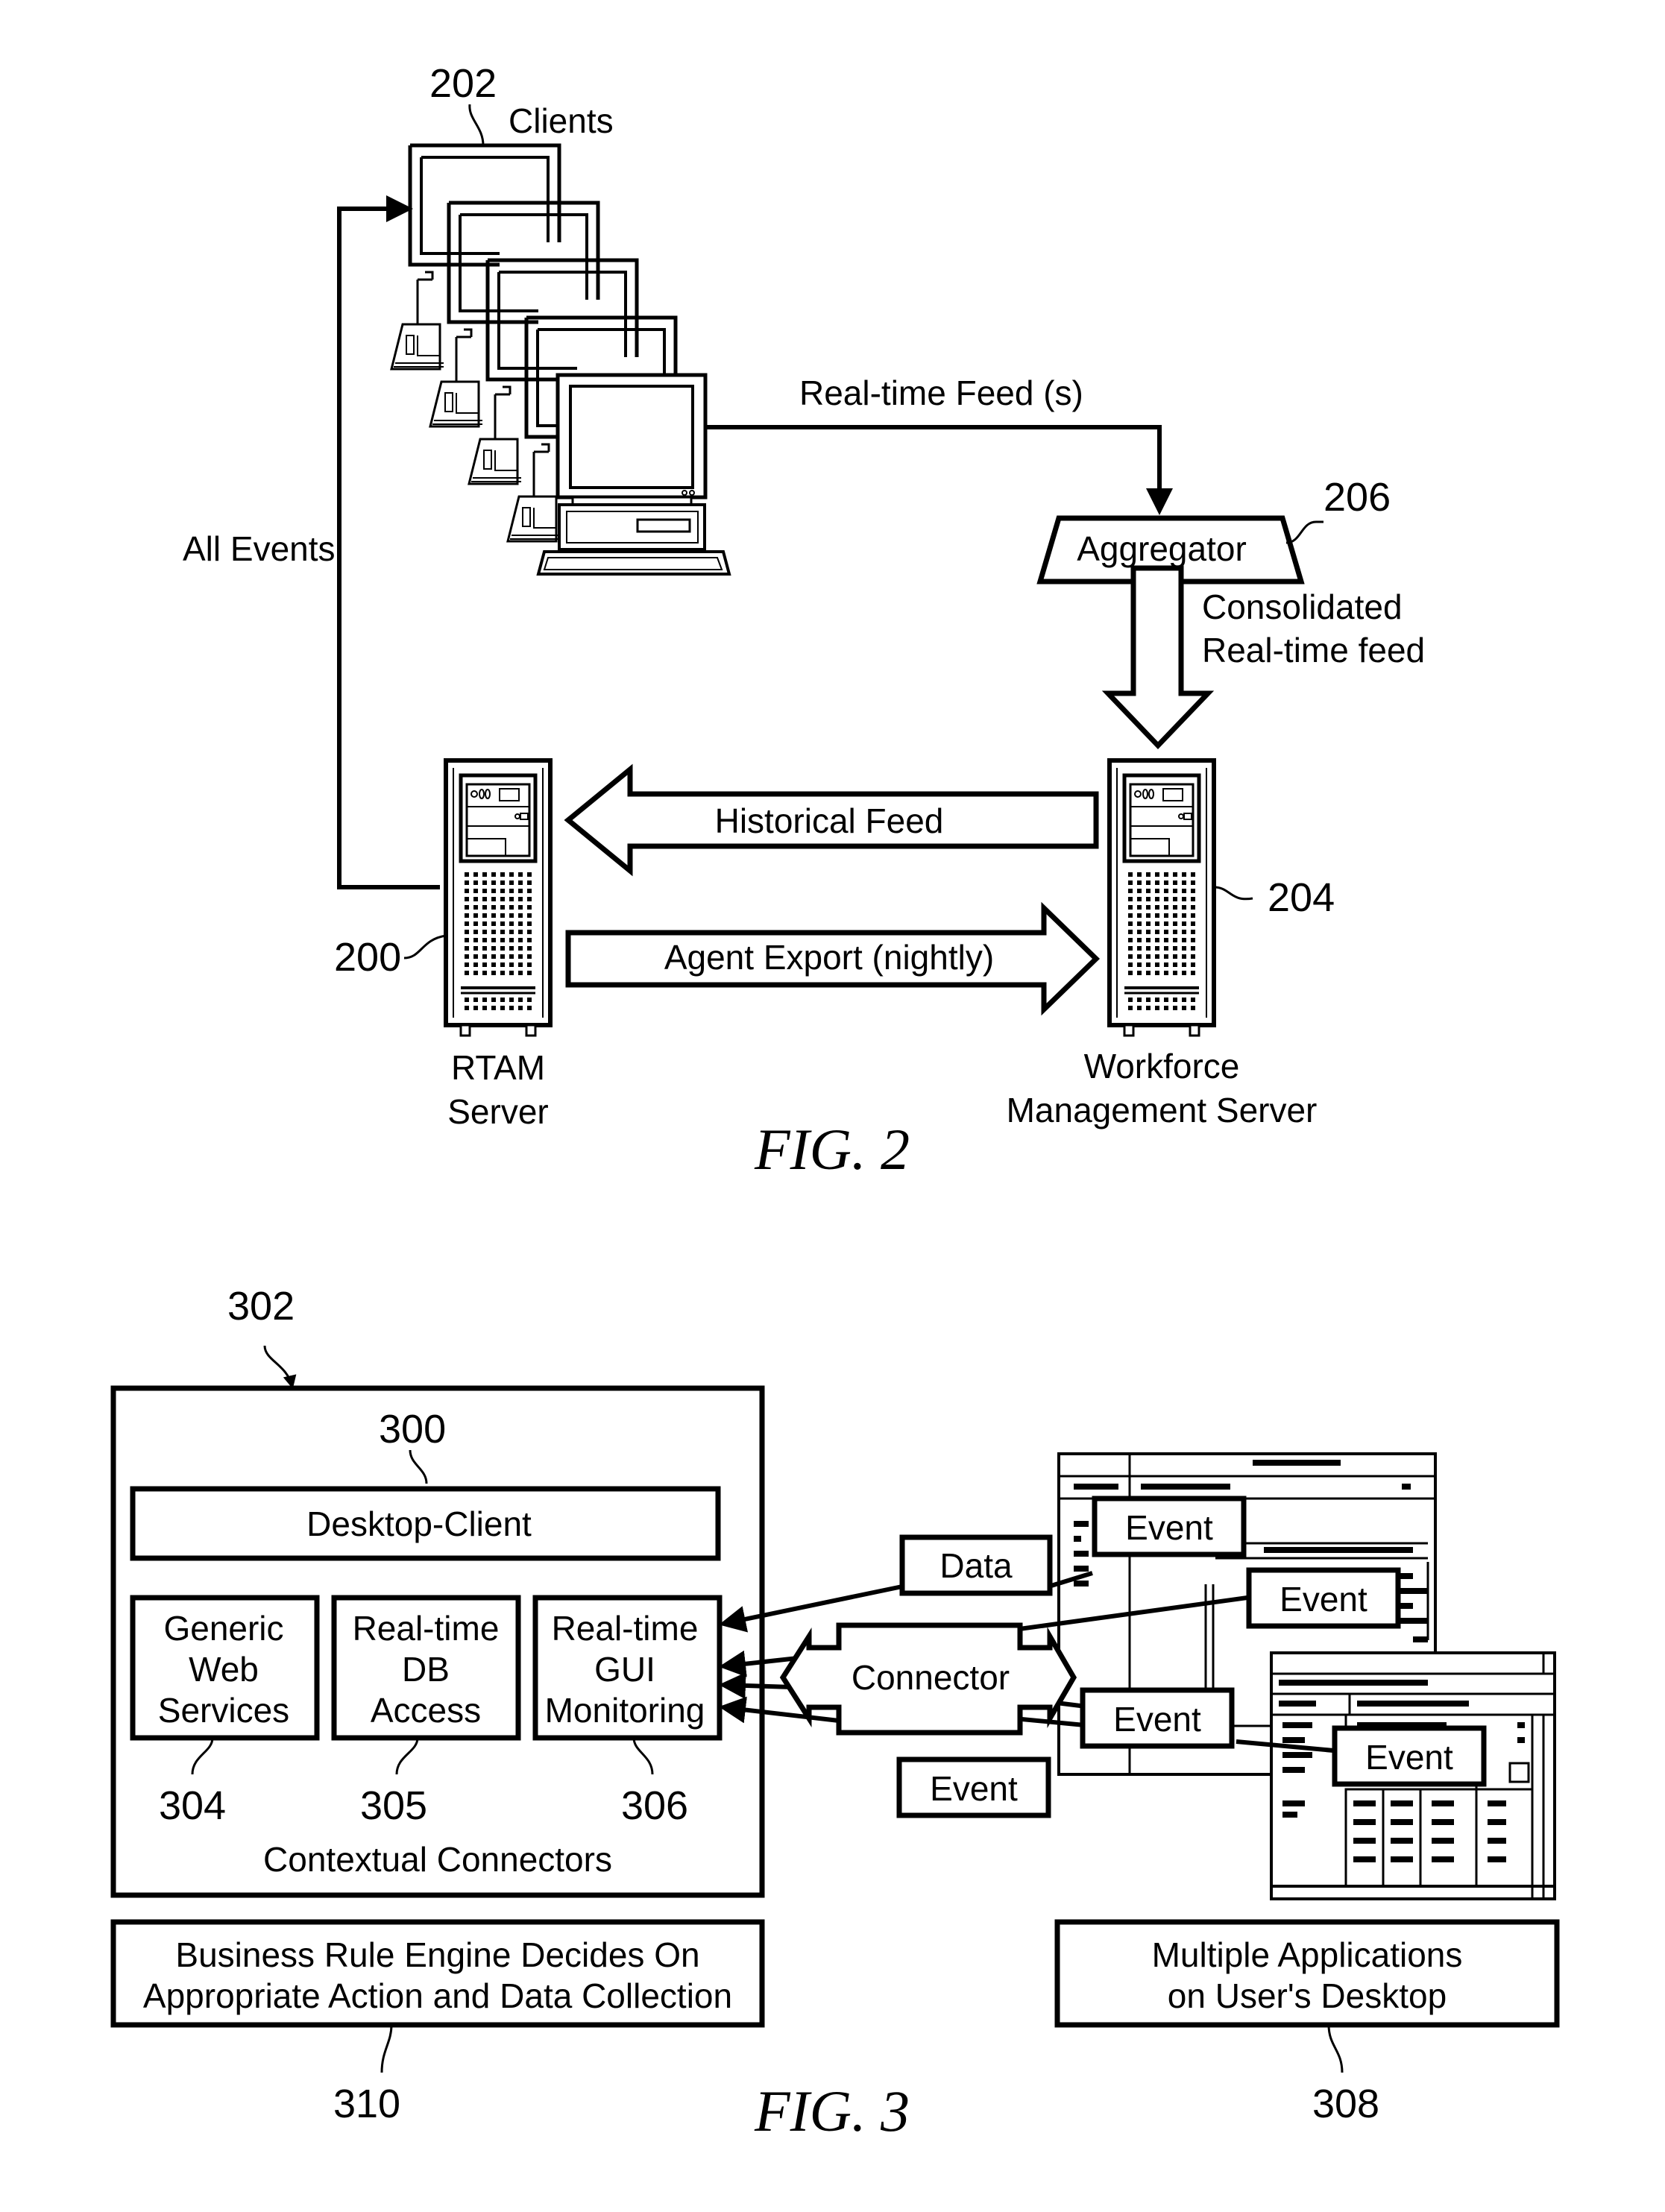 This screenshot has height=2212, width=1665. Describe the element at coordinates (1345, 2104) in the screenshot. I see `ref-308: 308` at that location.